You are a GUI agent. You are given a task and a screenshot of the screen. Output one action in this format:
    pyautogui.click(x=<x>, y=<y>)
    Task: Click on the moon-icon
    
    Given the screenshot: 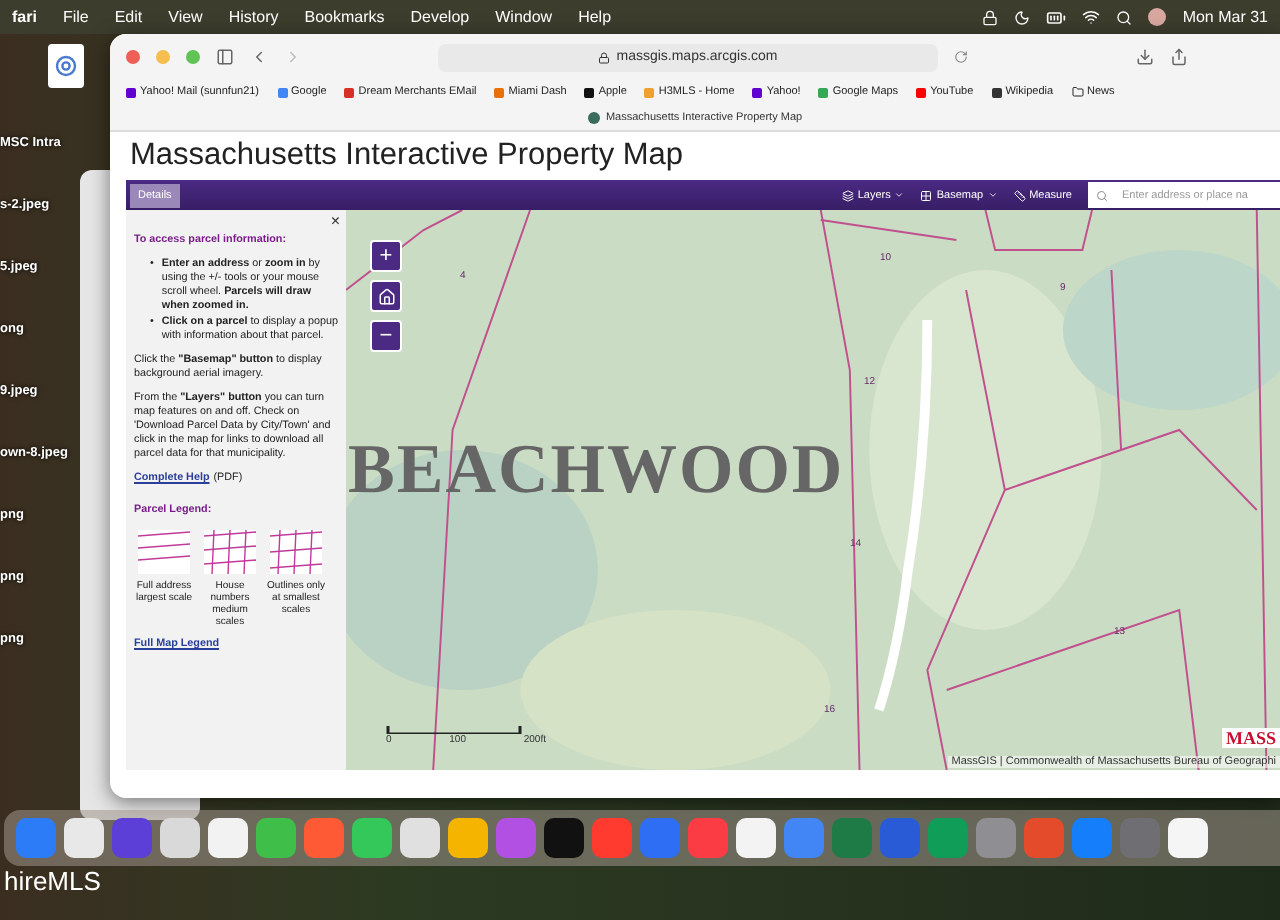 What is the action you would take?
    pyautogui.click(x=1022, y=17)
    